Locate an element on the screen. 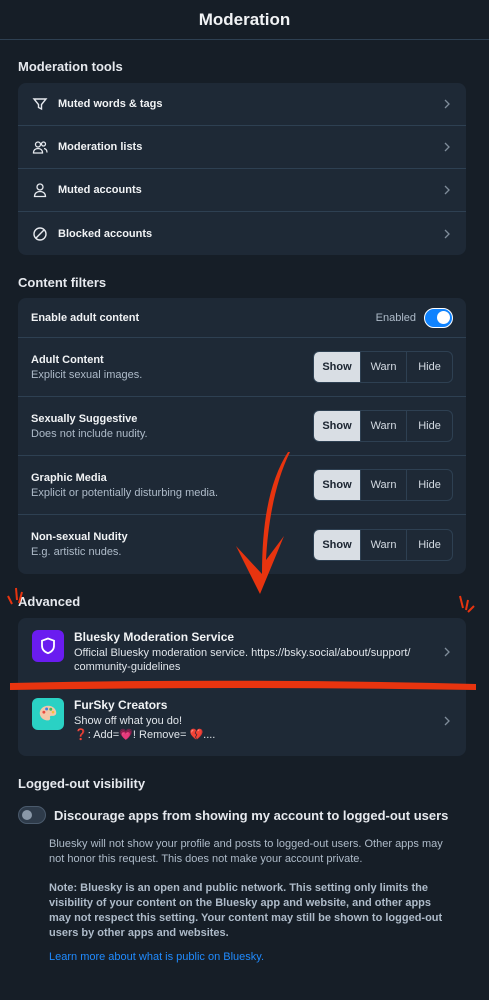 Image resolution: width=489 pixels, height=1000 pixels. enable-adult-row: Enable adult content Enabled is located at coordinates (242, 318).